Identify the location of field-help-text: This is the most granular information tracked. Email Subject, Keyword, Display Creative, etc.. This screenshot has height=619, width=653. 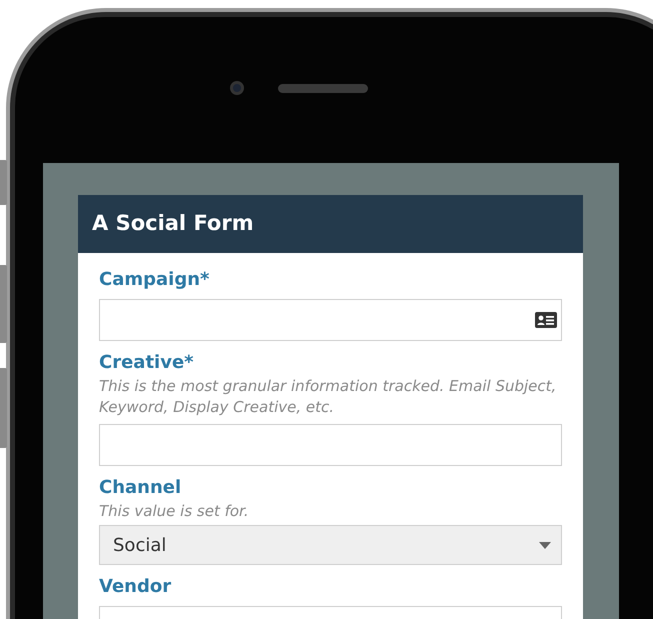
(328, 397).